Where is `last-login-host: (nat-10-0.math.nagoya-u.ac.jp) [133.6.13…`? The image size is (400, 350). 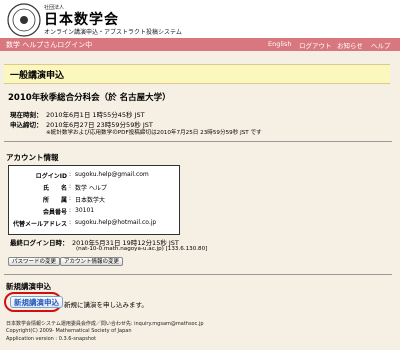
last-login-host: (nat-10-0.math.nagoya-u.ac.jp) [133.6.13… is located at coordinates (142, 249).